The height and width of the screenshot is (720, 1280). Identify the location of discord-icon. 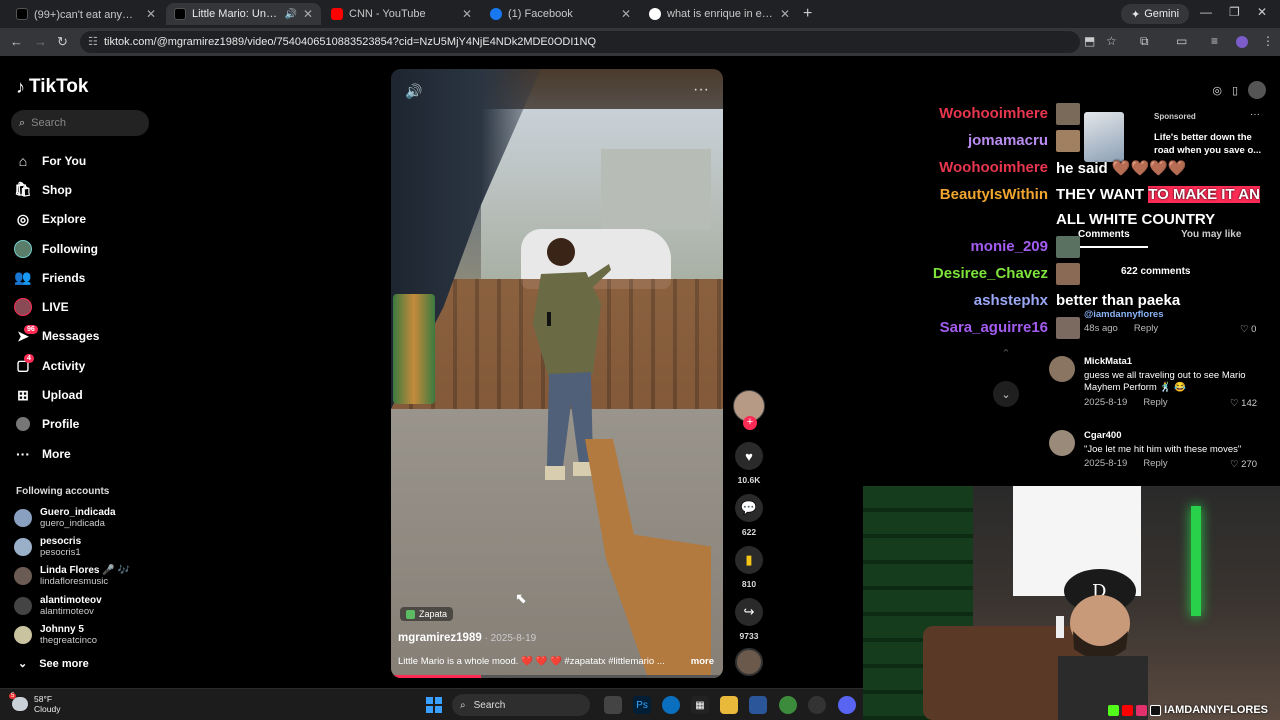
(847, 705).